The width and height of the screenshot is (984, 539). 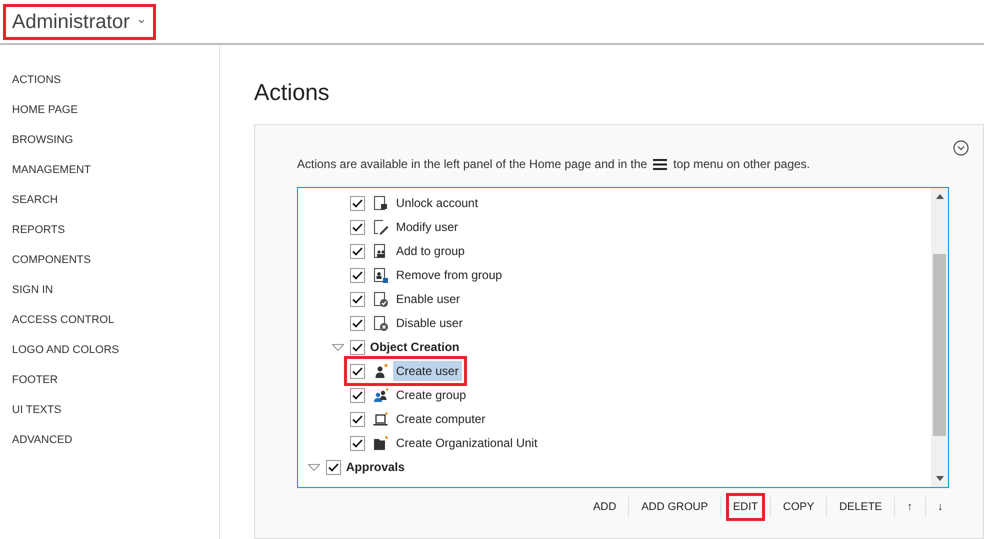 What do you see at coordinates (59, 350) in the screenshot?
I see `sidebar-item: LOGO AND COLORS` at bounding box center [59, 350].